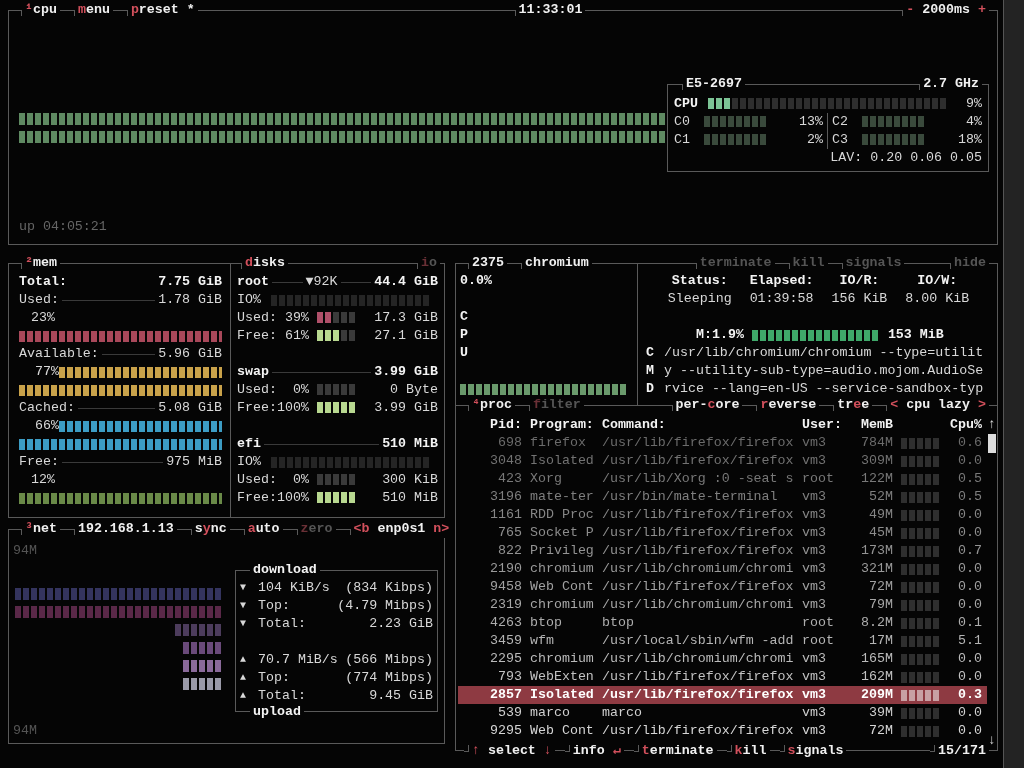  Describe the element at coordinates (505, 461) in the screenshot. I see `table-cell-text: 3048` at that location.